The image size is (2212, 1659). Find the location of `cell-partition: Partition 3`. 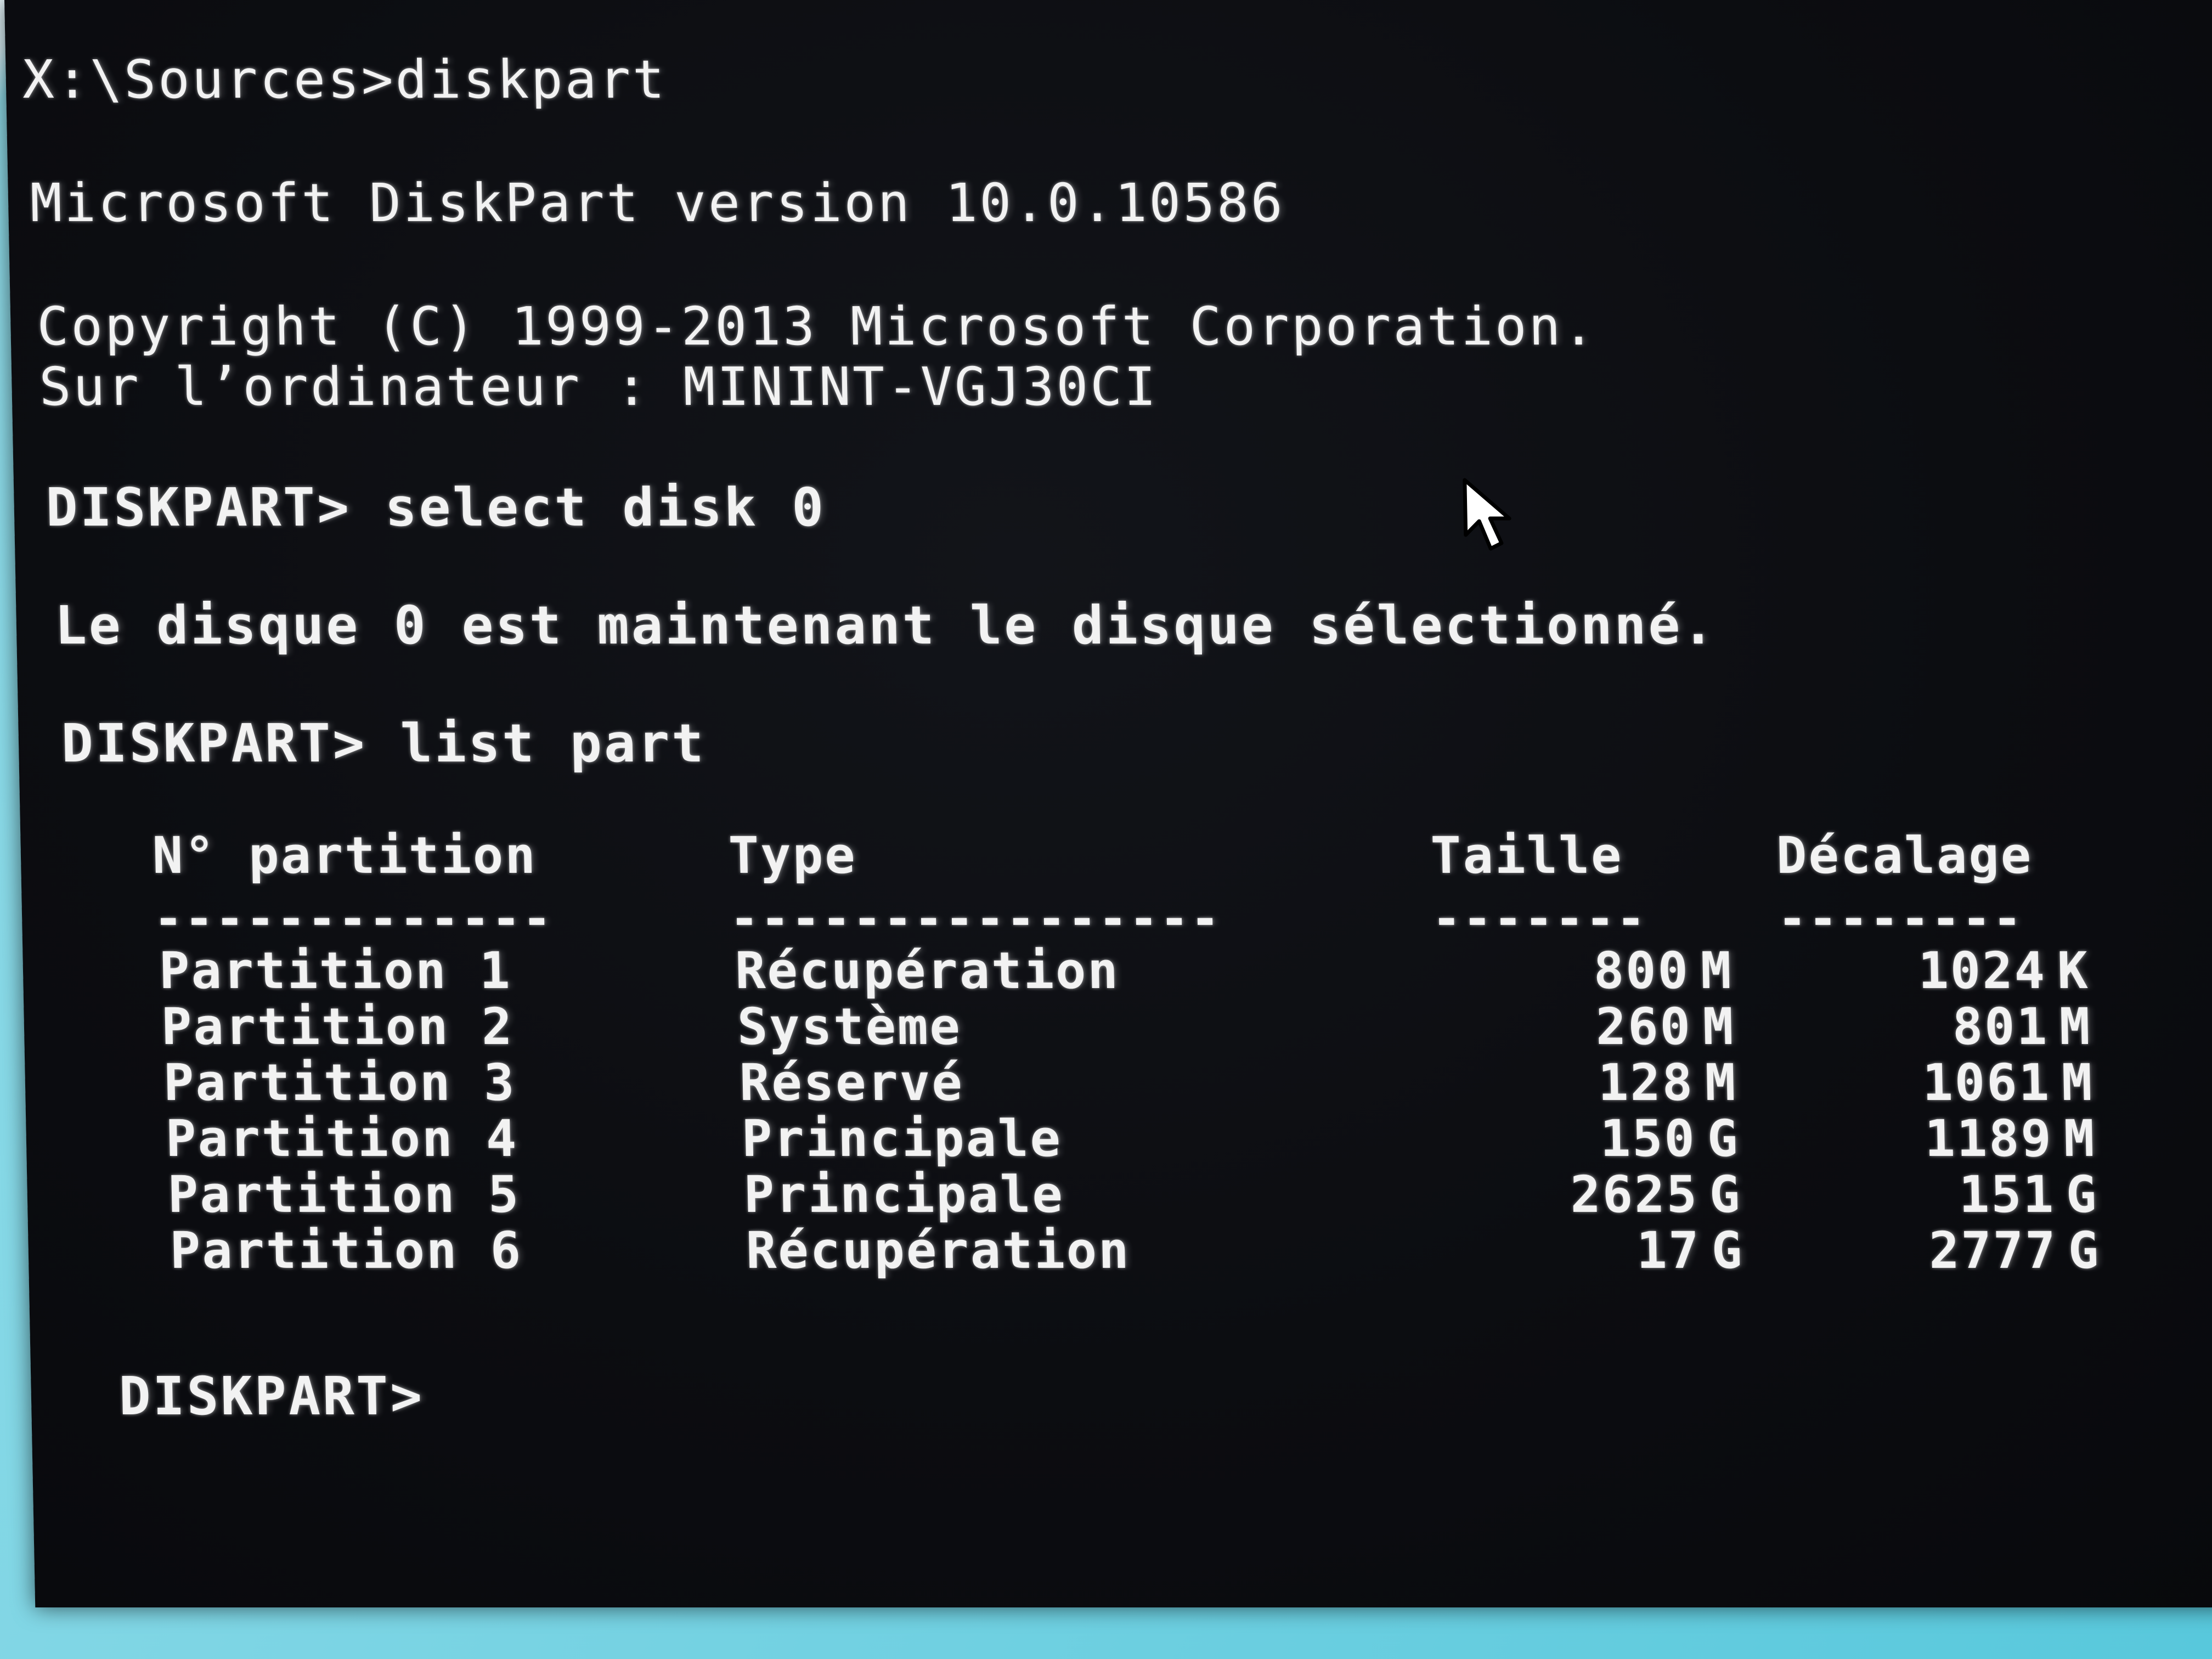

cell-partition: Partition 3 is located at coordinates (339, 1082).